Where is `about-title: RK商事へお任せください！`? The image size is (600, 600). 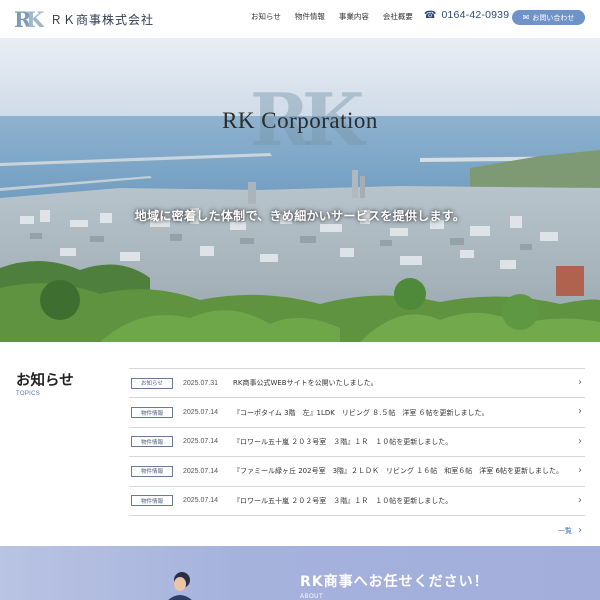
about-title: RK商事へお任せください！ is located at coordinates (394, 582).